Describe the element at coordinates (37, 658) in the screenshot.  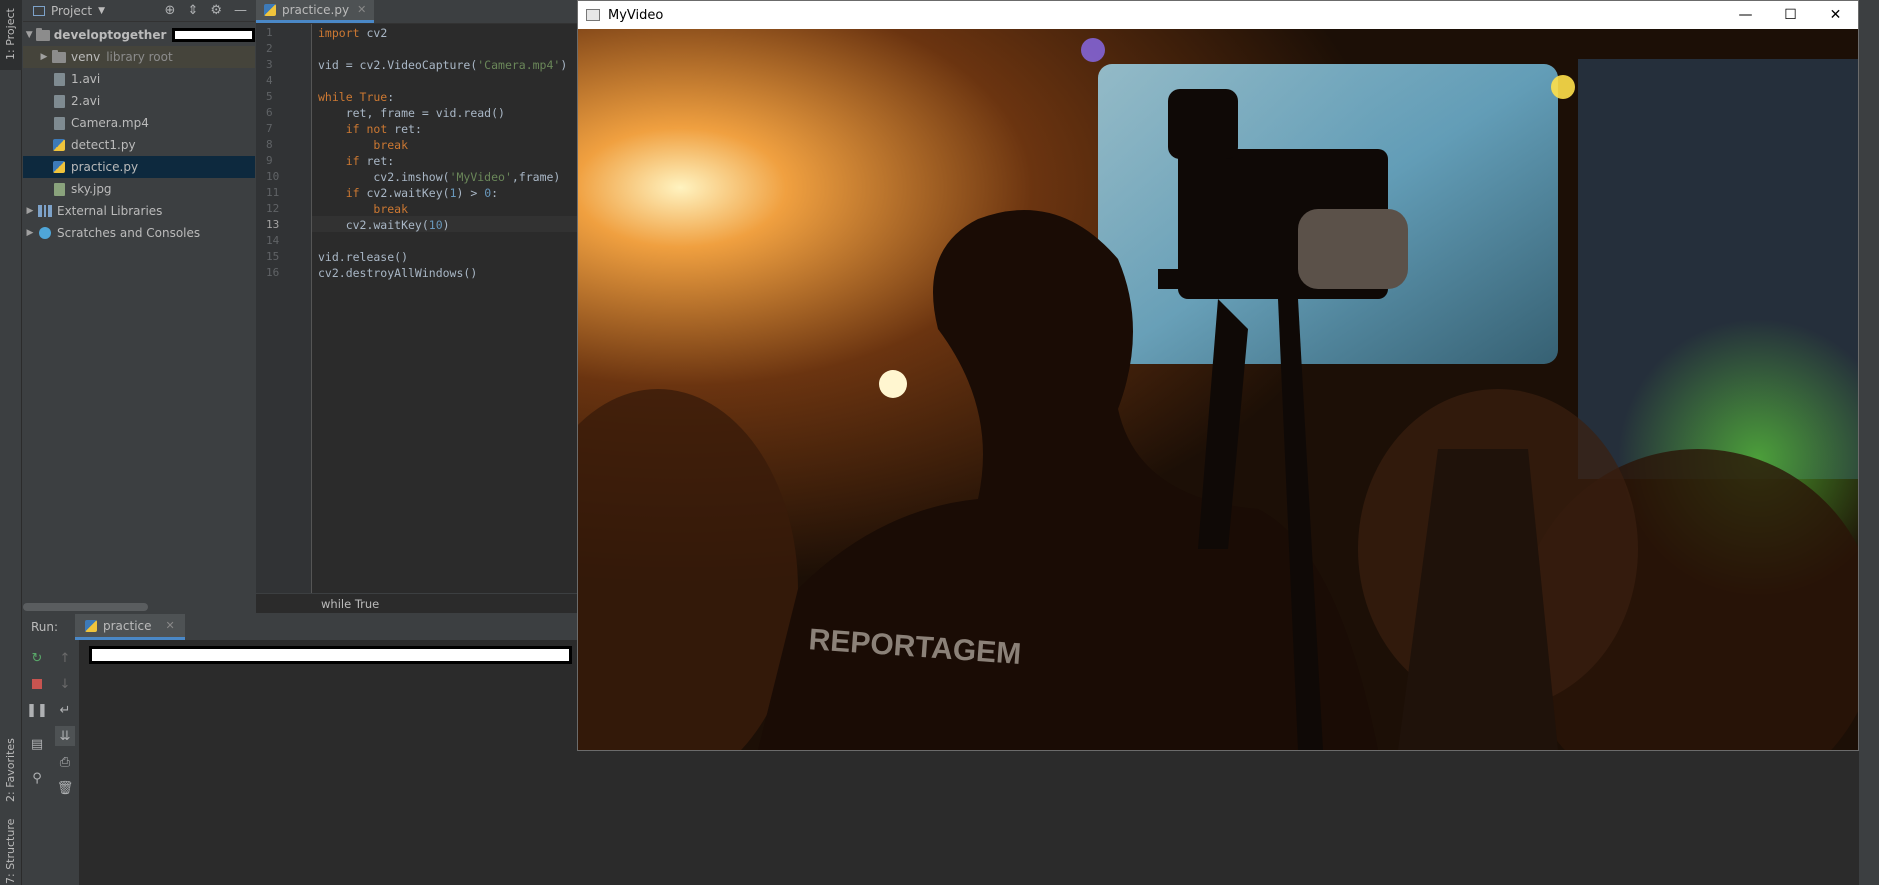
I see `rerun-icon: ↻` at that location.